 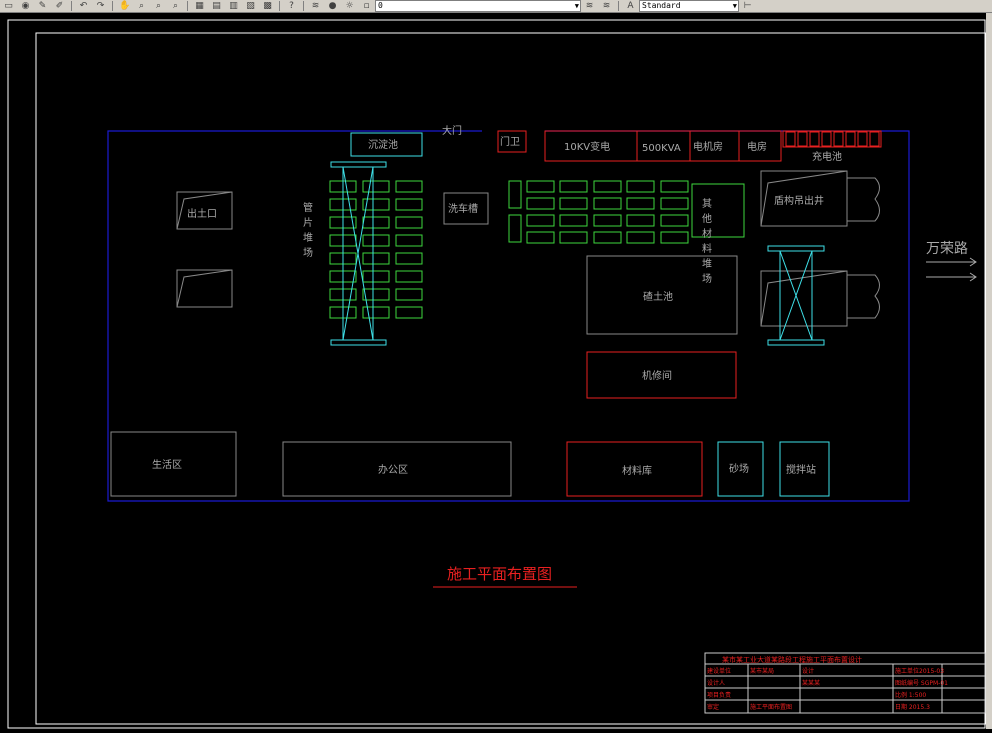 I want to click on text-style-icon: A, so click(x=630, y=6).